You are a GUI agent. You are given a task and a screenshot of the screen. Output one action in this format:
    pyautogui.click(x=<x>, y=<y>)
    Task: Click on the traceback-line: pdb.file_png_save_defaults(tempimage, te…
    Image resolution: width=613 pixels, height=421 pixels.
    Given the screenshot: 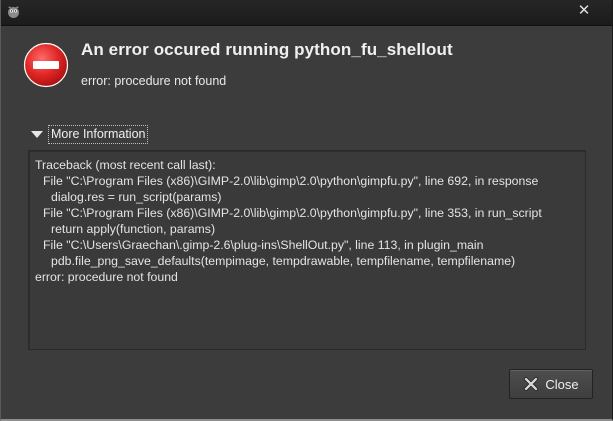 What is the action you would take?
    pyautogui.click(x=283, y=261)
    